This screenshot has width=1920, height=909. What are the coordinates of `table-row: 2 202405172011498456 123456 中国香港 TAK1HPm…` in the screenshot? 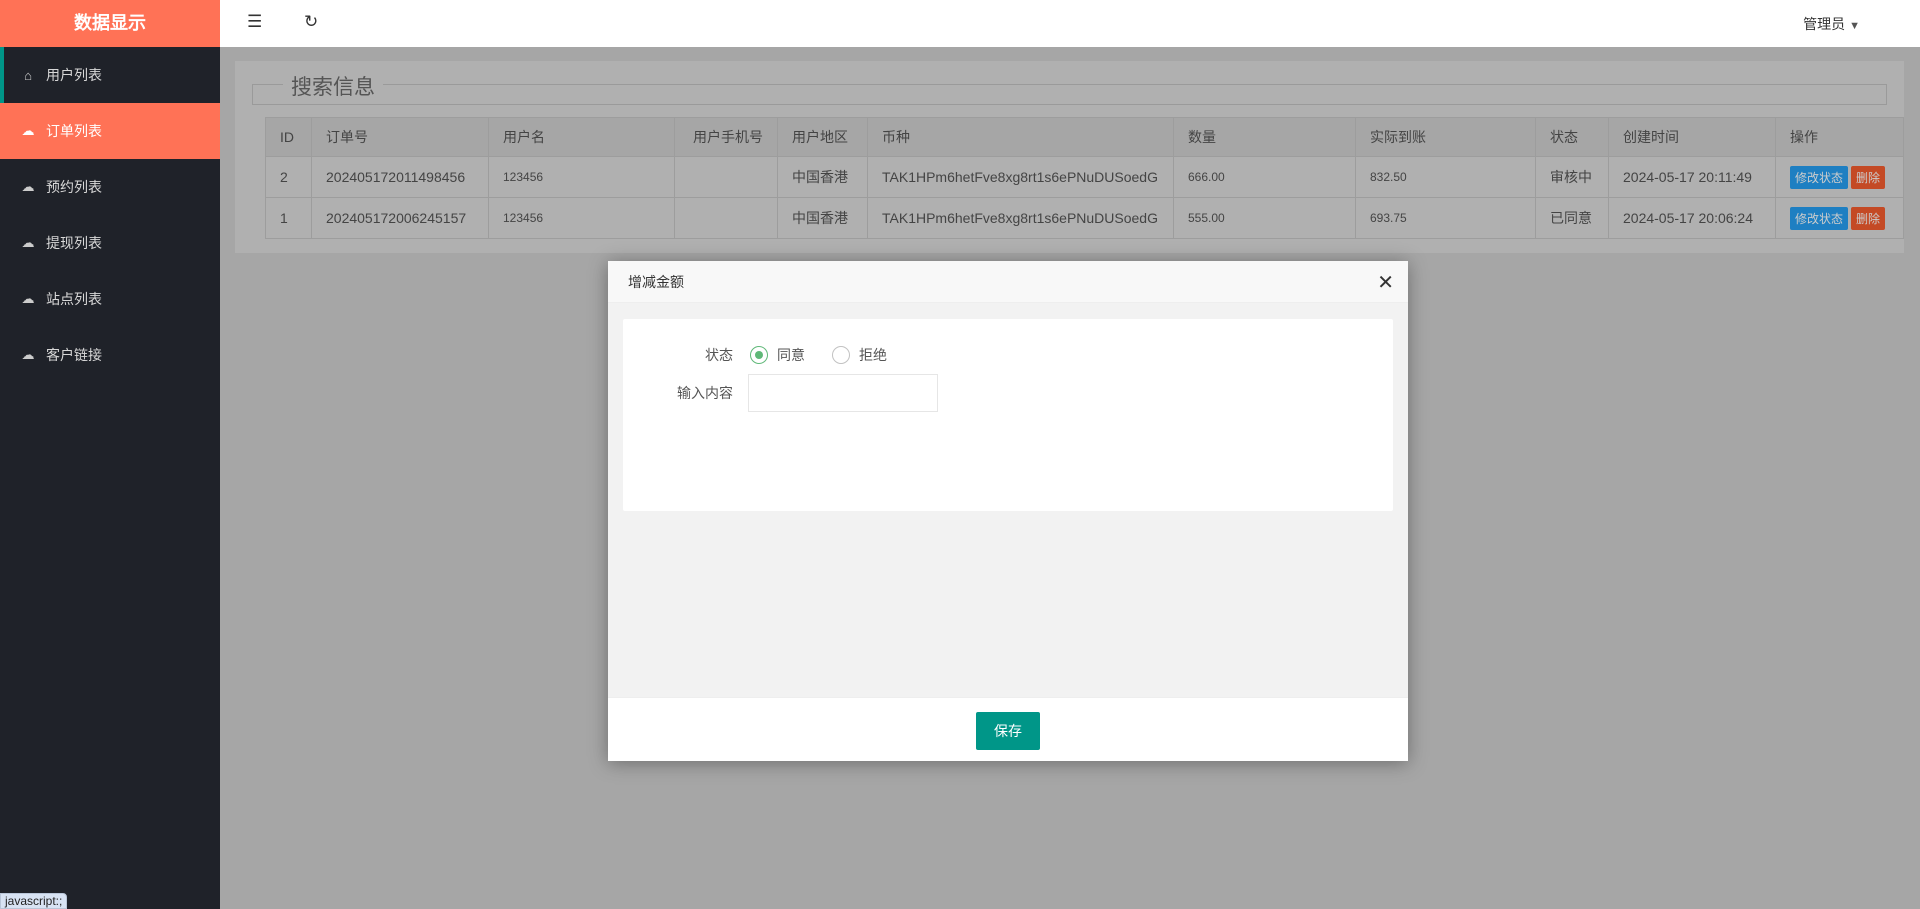 It's located at (1084, 177).